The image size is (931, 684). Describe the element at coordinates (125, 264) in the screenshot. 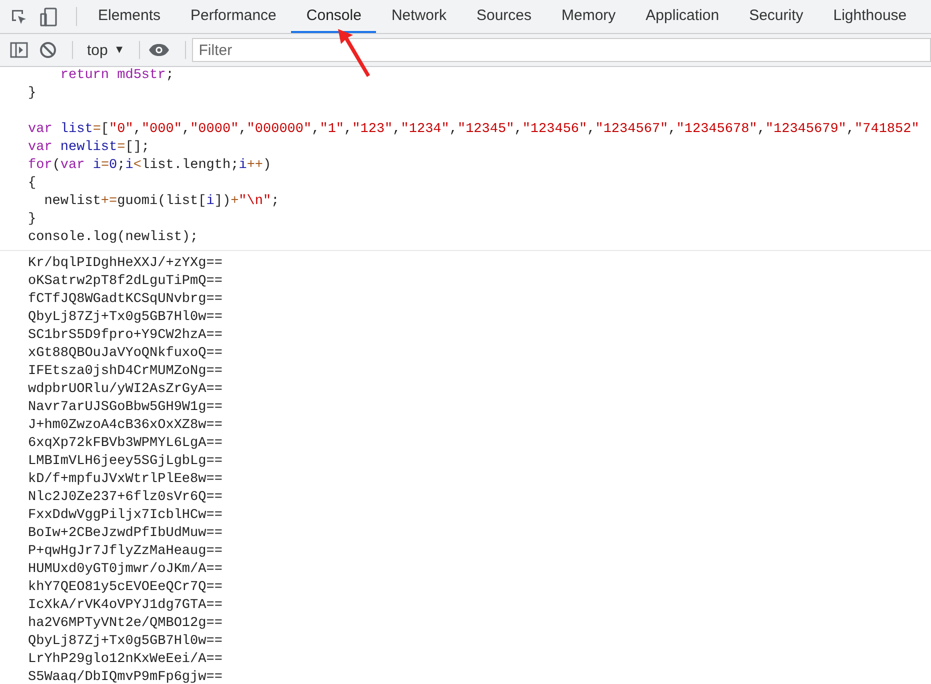

I see `console-output-line: Kr/bqlPIDghHeXXJ/+zYXg==` at that location.